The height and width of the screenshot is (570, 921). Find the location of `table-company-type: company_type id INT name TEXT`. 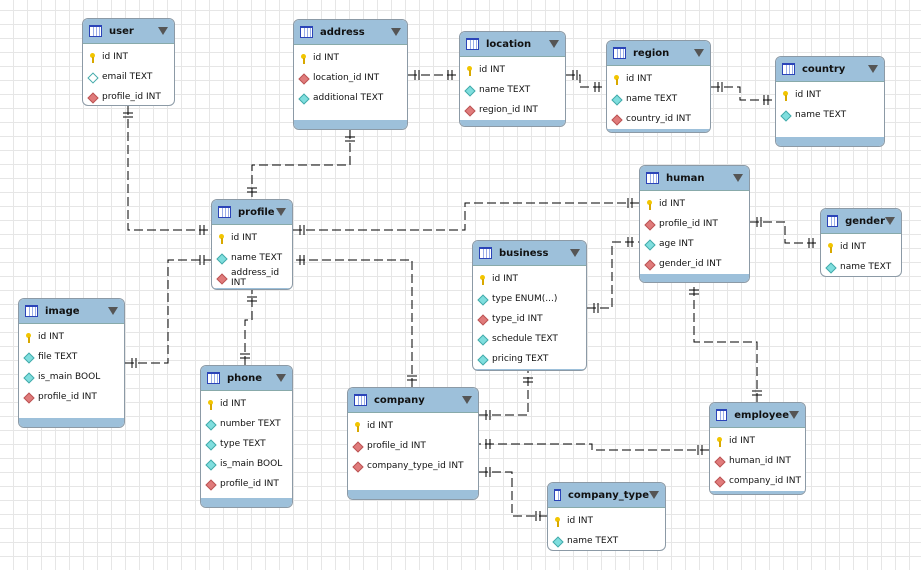

table-company-type: company_type id INT name TEXT is located at coordinates (606, 516).